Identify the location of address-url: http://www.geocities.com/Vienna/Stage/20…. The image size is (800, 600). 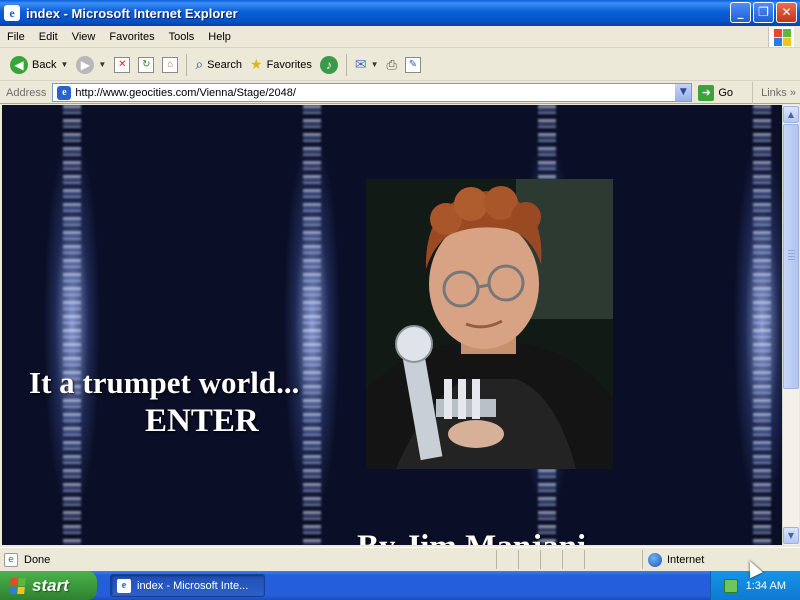
(185, 93).